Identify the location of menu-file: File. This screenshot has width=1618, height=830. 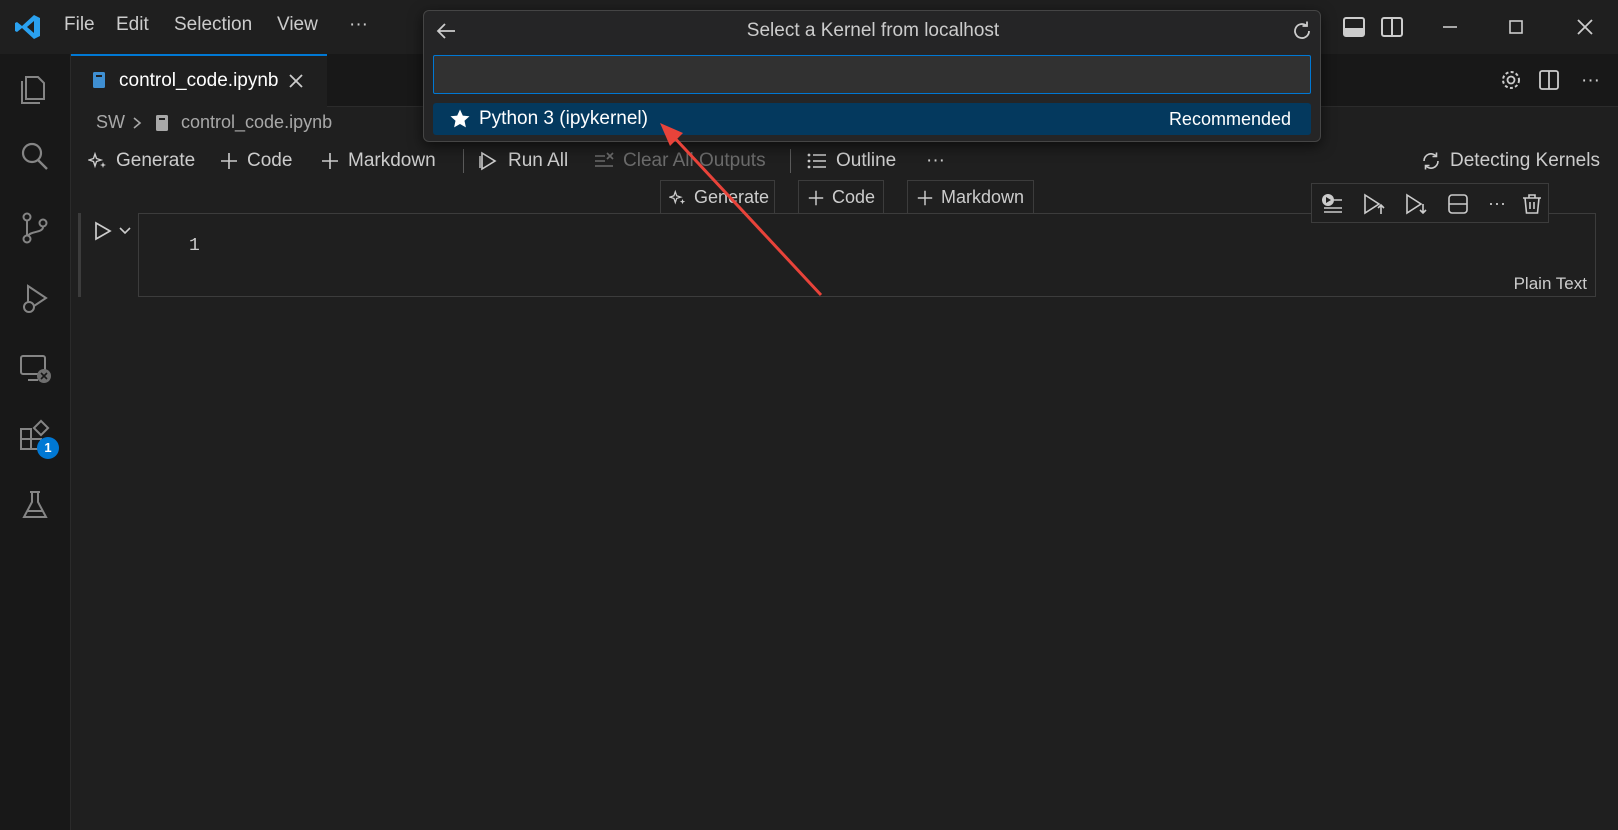
(79, 25).